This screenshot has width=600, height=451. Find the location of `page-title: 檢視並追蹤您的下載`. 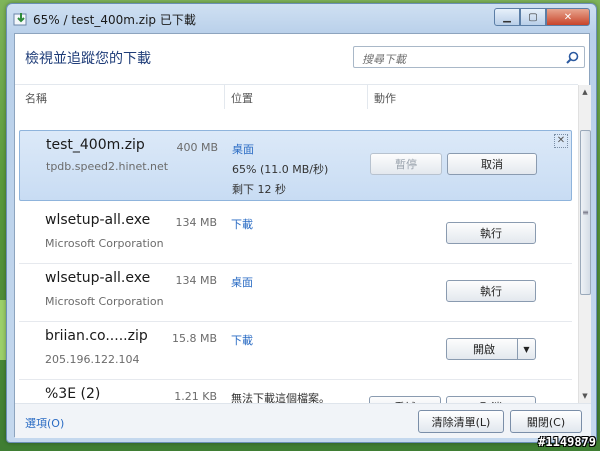

page-title: 檢視並追蹤您的下載 is located at coordinates (88, 59).